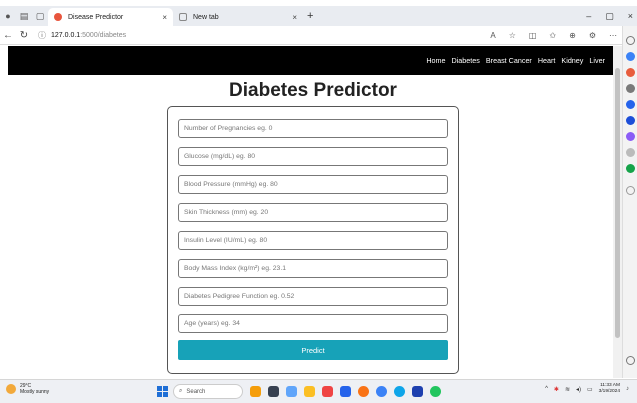  Describe the element at coordinates (567, 389) in the screenshot. I see `wifi-icon: ≋` at that location.